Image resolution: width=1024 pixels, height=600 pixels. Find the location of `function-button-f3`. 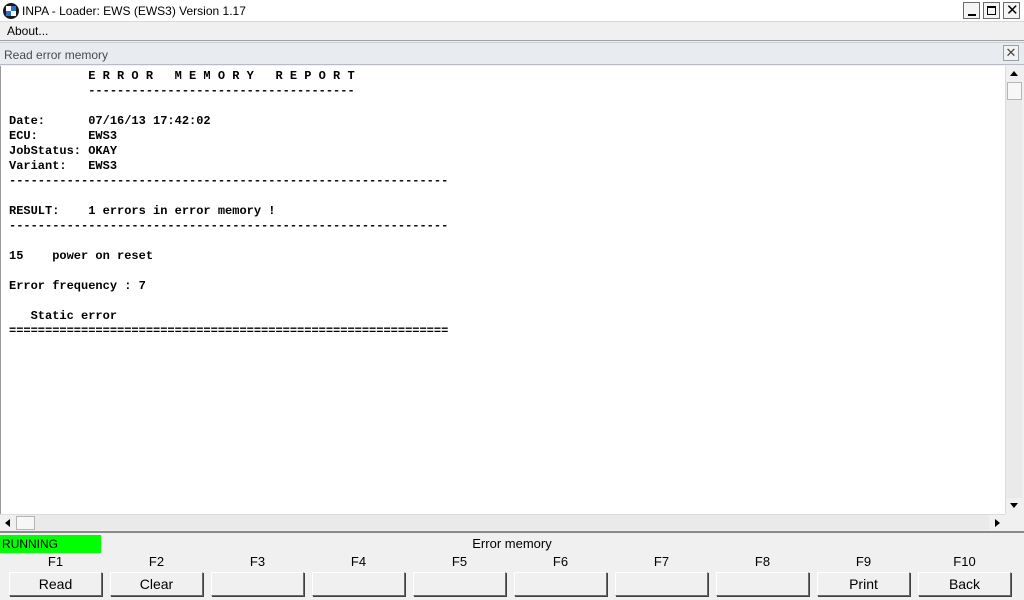

function-button-f3 is located at coordinates (257, 584).